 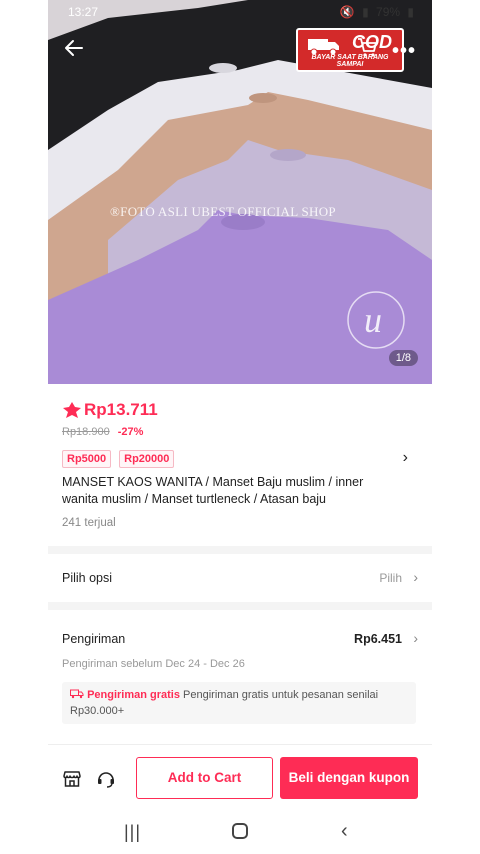 I want to click on system-nav-bar: ||| ‹, so click(x=240, y=832).